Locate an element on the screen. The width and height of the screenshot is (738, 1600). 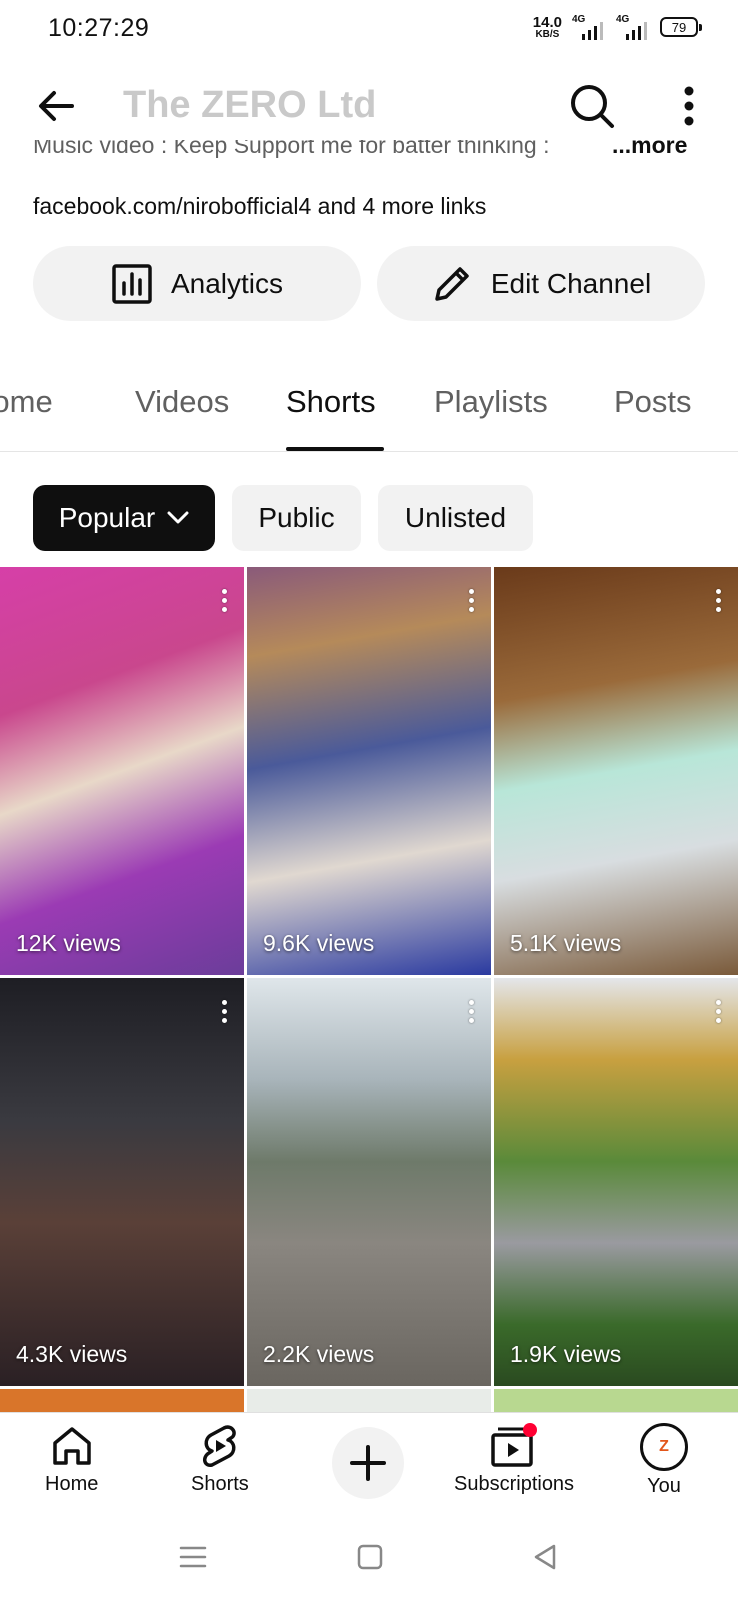
signal-sim2-icon: 4G is located at coordinates (633, 27).